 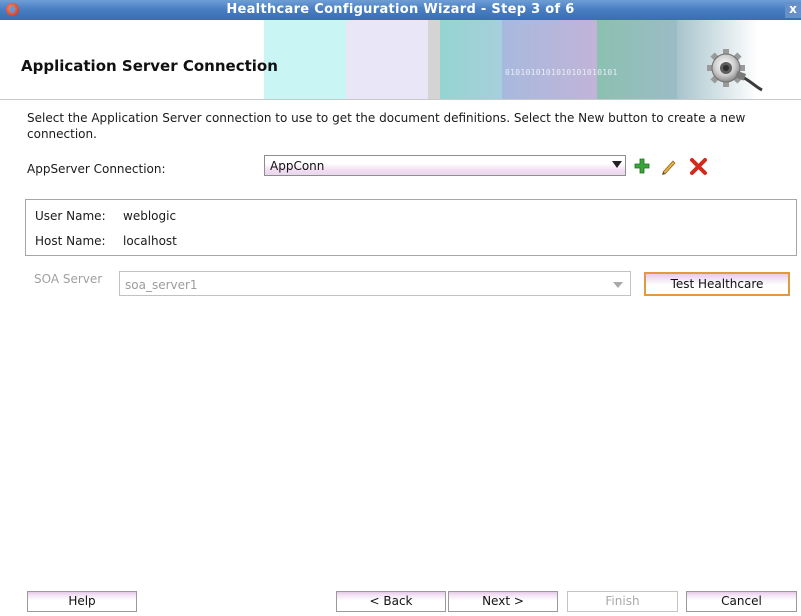 I want to click on appserver-connection-label: AppServer Connection:, so click(x=96, y=169).